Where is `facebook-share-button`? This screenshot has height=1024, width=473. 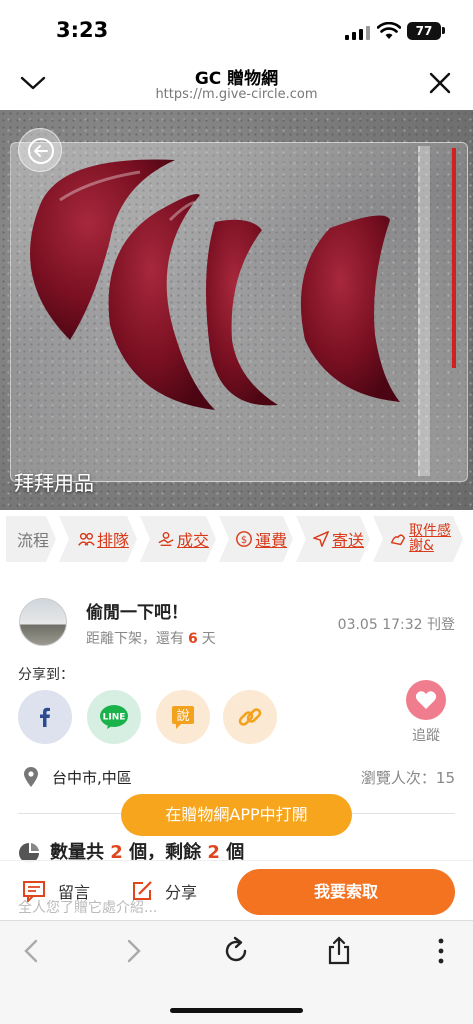
facebook-share-button is located at coordinates (45, 717).